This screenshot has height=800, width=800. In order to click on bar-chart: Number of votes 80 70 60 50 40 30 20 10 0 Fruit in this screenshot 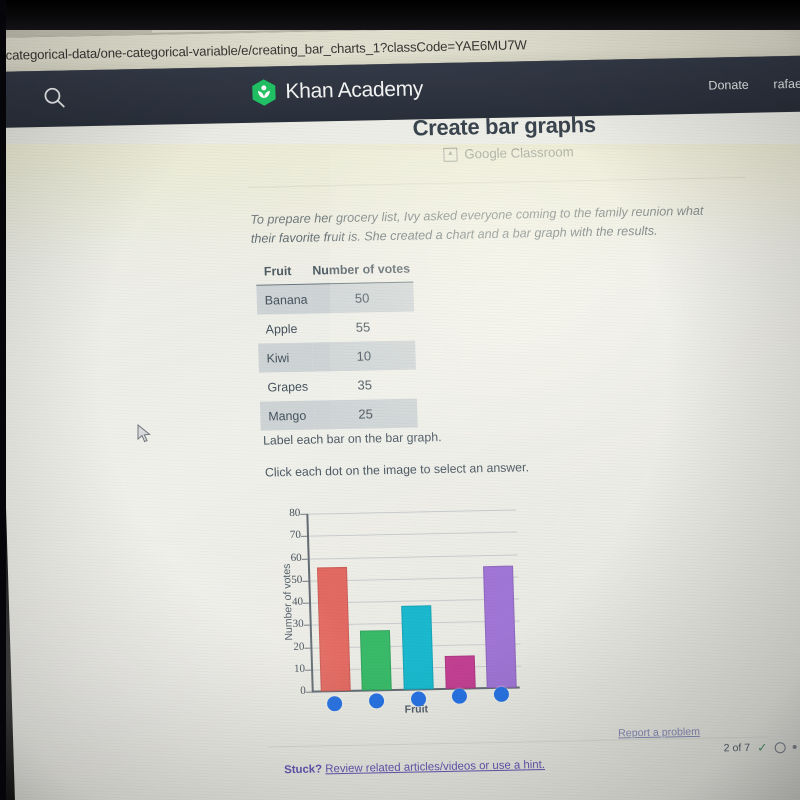, I will do `click(400, 615)`.